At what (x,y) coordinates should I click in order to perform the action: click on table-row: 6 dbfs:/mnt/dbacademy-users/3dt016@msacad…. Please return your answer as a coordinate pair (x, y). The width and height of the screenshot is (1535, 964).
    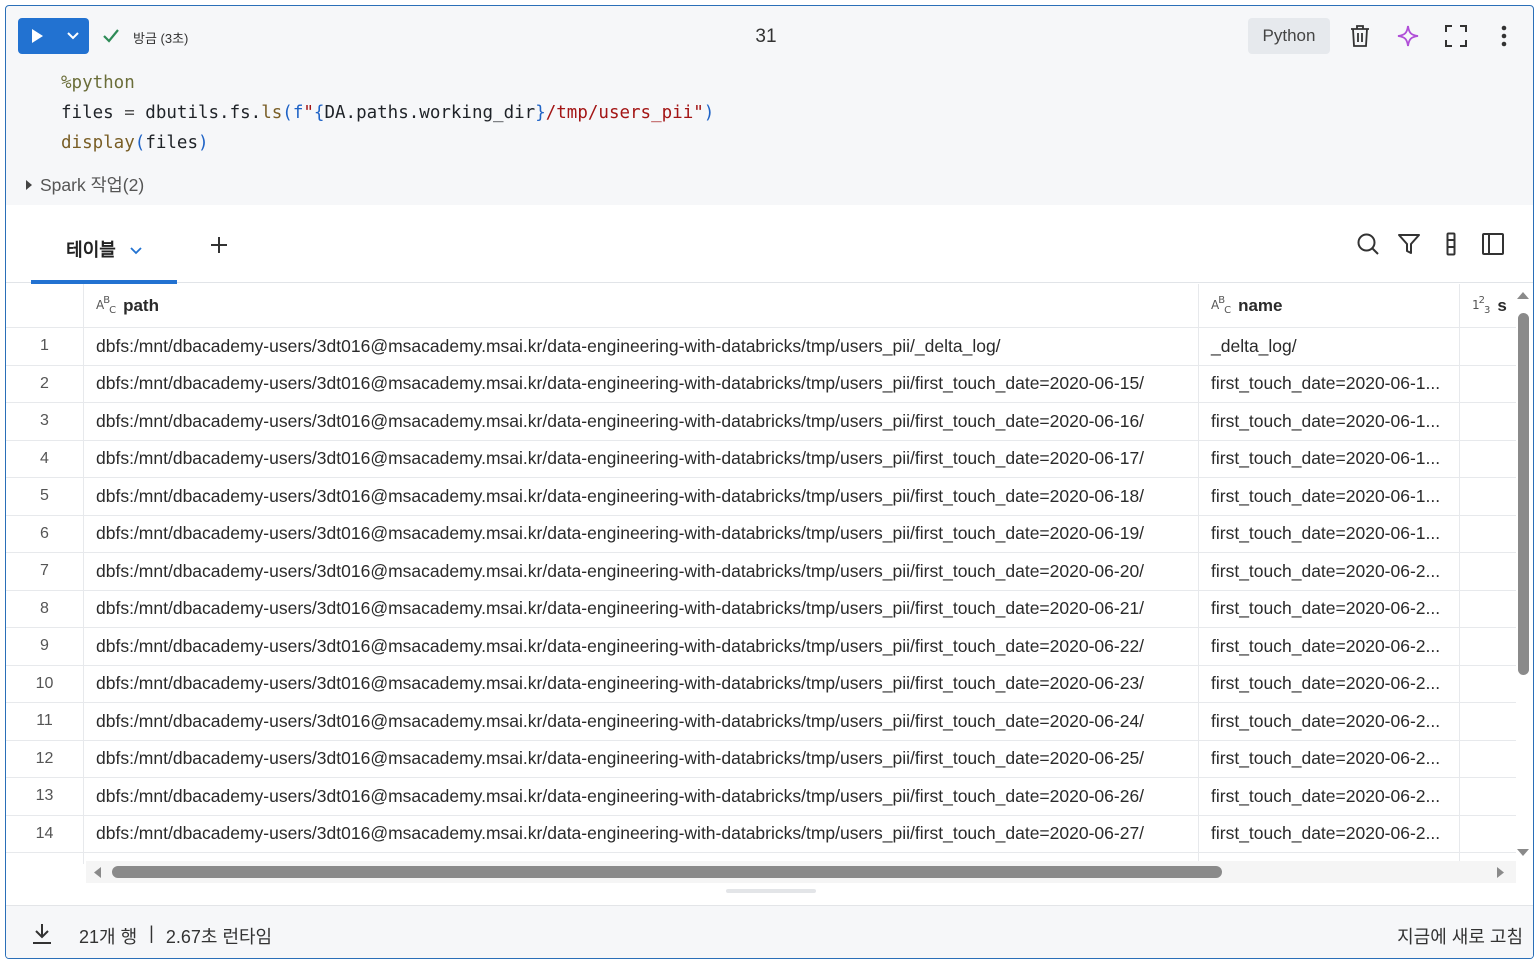
    Looking at the image, I should click on (761, 534).